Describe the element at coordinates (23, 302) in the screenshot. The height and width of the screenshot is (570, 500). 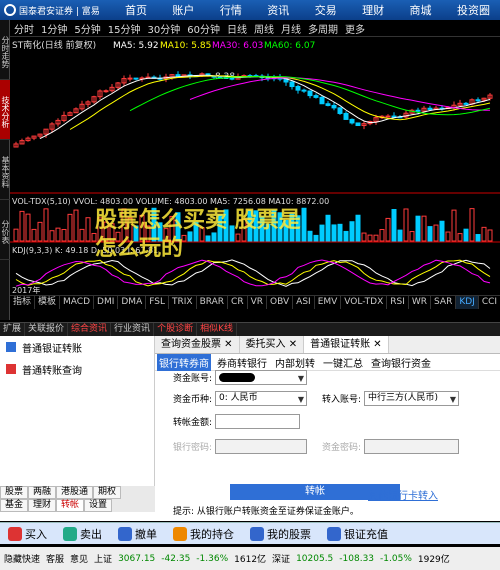
I see `indicator-tab-指标: 指标` at that location.